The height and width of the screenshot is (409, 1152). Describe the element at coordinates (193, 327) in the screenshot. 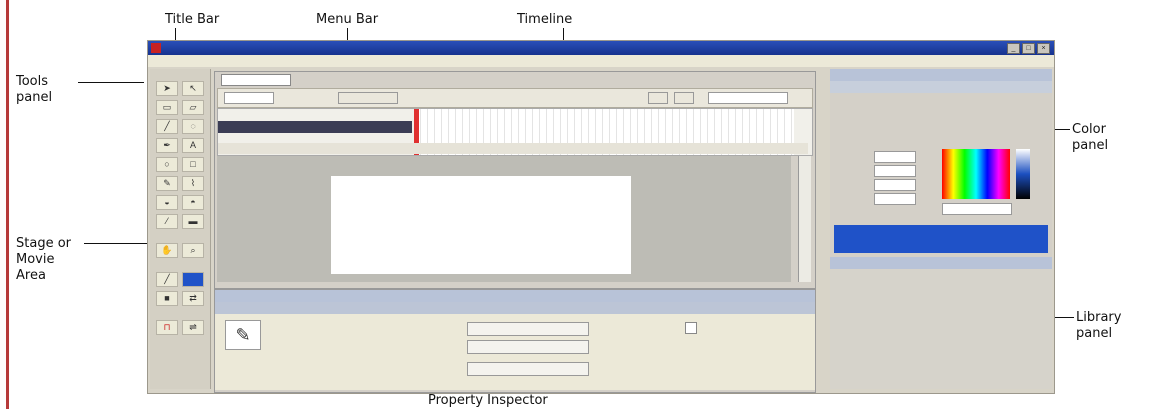

I see `smooth-option-icon: ⇌` at that location.